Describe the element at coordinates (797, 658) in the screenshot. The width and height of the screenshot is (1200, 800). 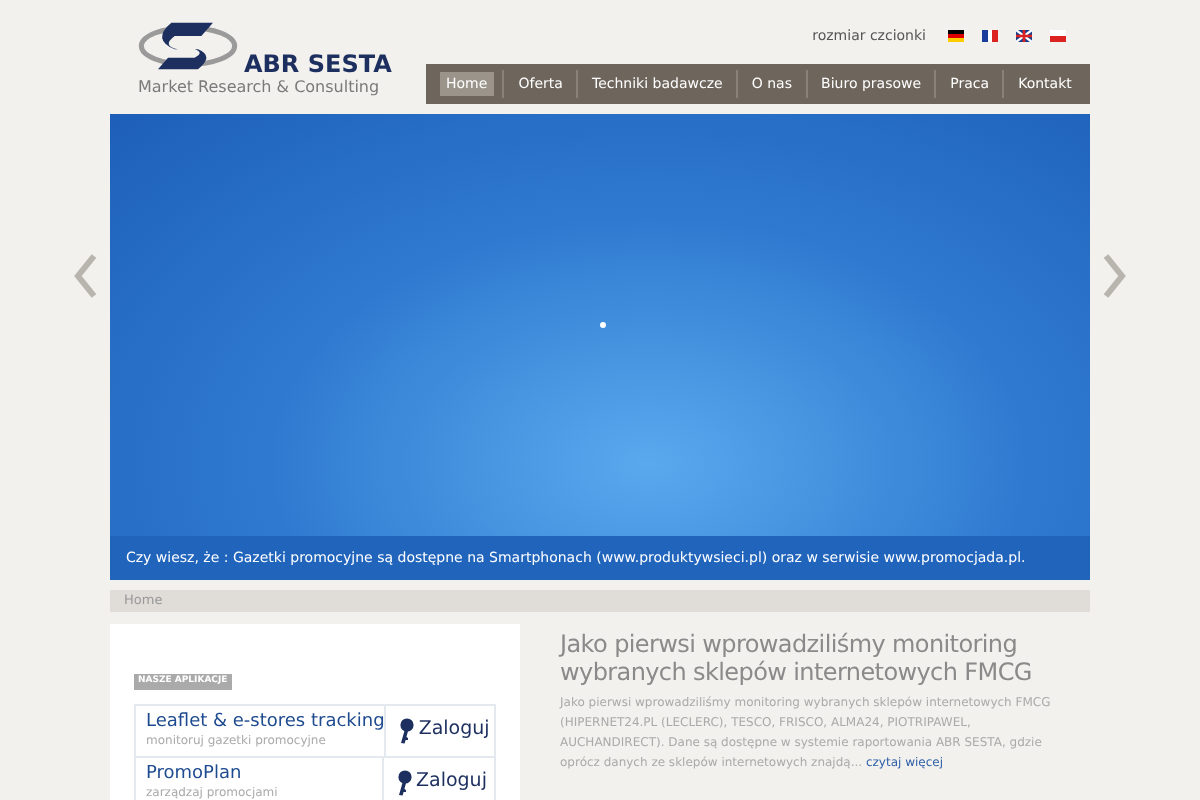
I see `news-heading: Jako pierwsi wprowadziliśmy monitoring wybranych sklepów internetowych FMCG` at that location.